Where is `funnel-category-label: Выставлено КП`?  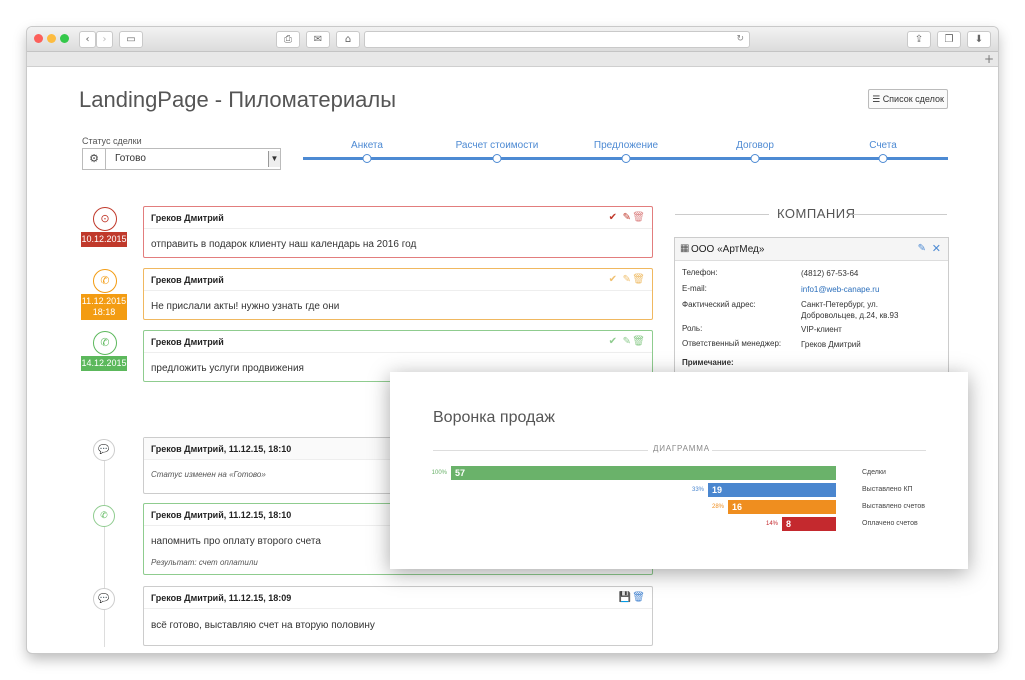 funnel-category-label: Выставлено КП is located at coordinates (887, 489).